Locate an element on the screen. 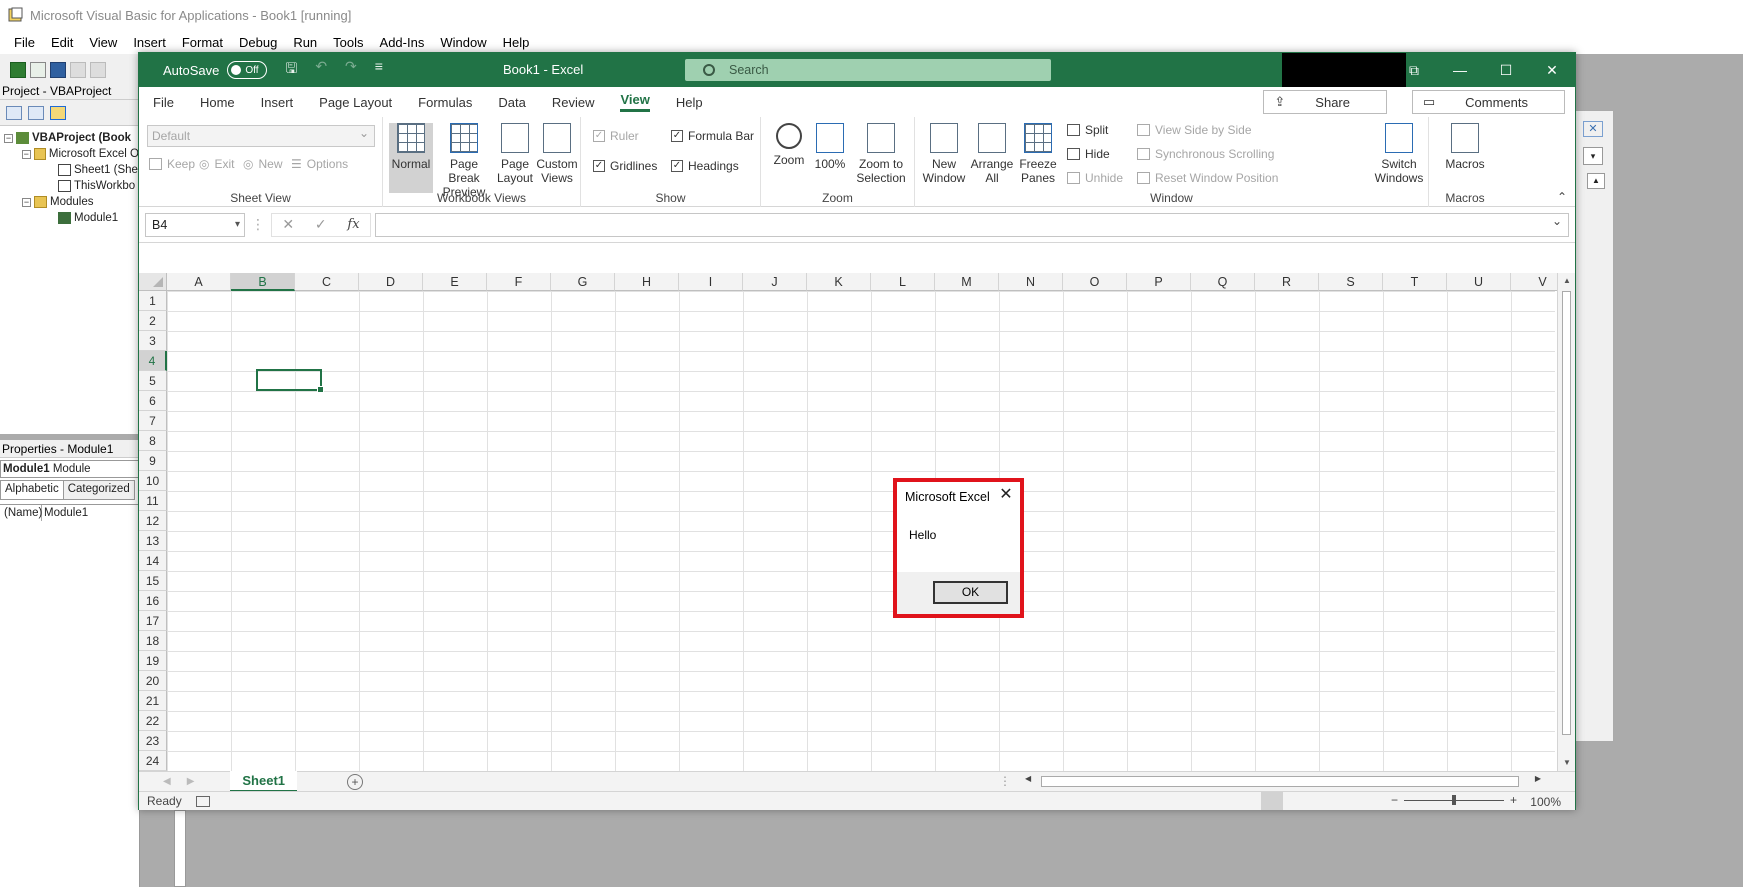 Image resolution: width=1743 pixels, height=887 pixels. row-header-3: 3 is located at coordinates (153, 341).